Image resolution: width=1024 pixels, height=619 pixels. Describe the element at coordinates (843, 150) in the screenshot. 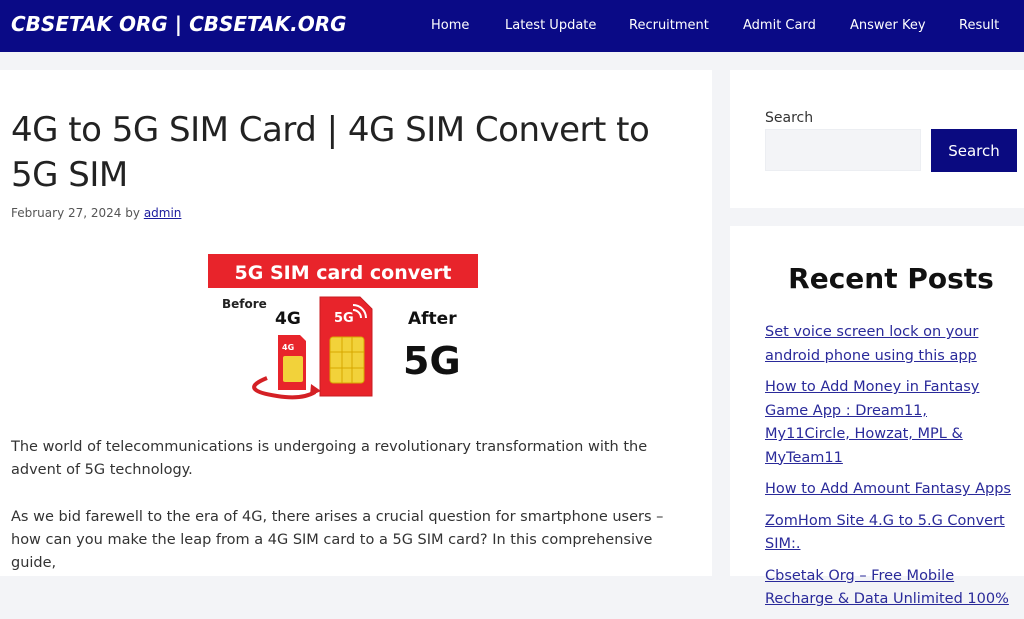

I see `search-input` at that location.